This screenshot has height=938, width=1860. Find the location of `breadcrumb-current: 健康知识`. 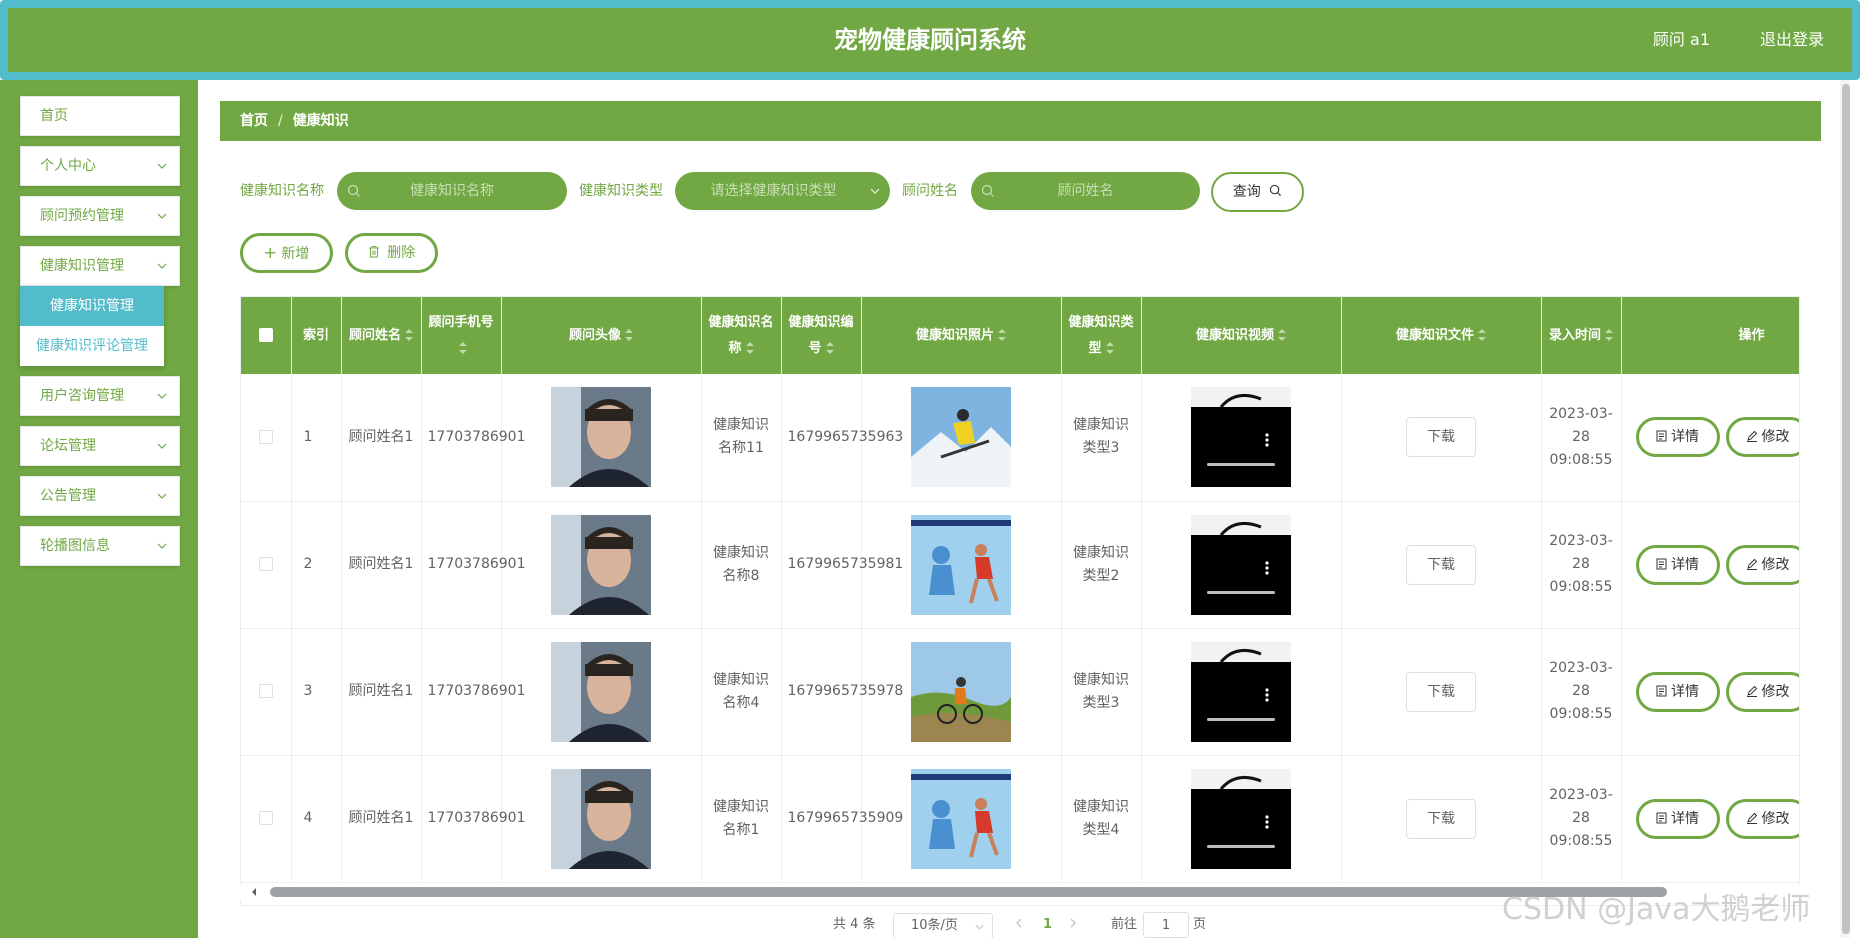

breadcrumb-current: 健康知识 is located at coordinates (320, 121).